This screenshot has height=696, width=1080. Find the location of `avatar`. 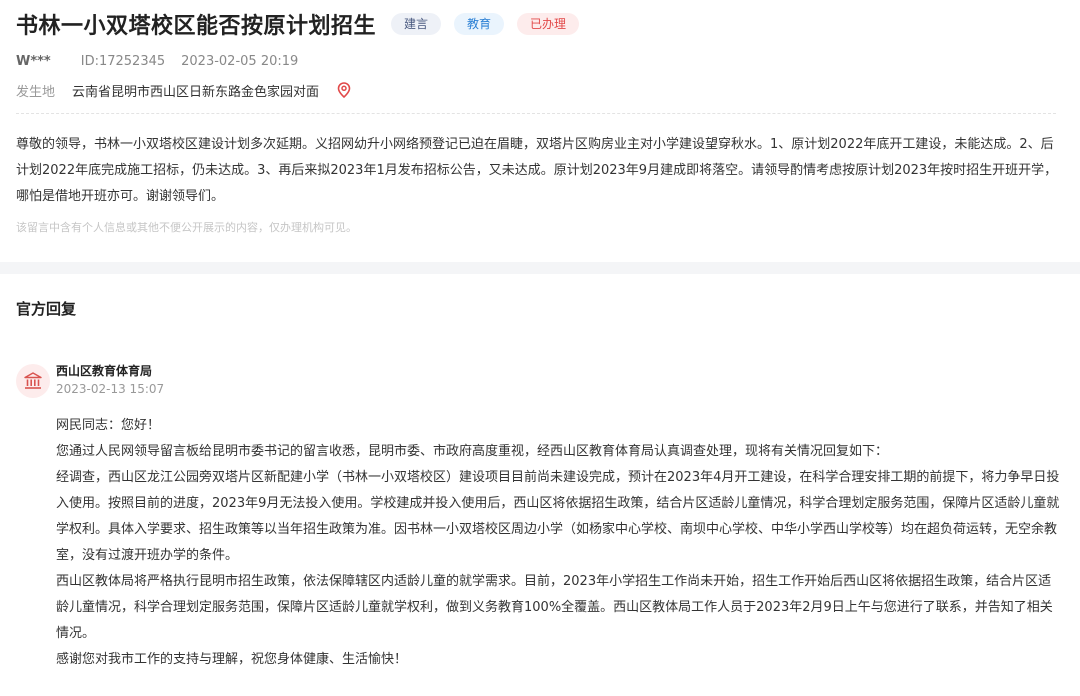

avatar is located at coordinates (33, 381).